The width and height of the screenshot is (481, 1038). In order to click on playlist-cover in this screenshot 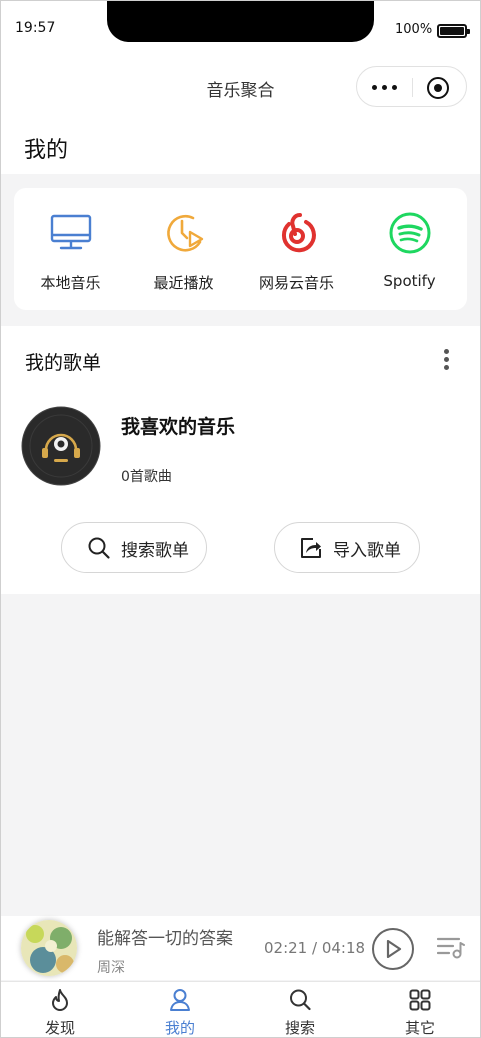, I will do `click(61, 446)`.